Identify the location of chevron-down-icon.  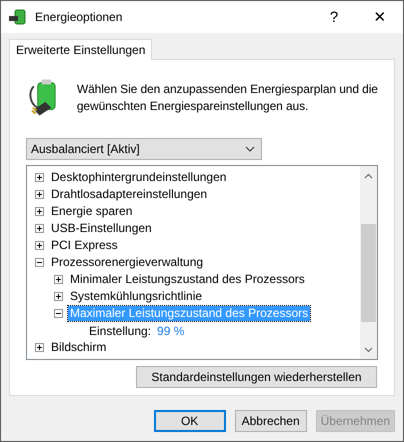
(250, 149).